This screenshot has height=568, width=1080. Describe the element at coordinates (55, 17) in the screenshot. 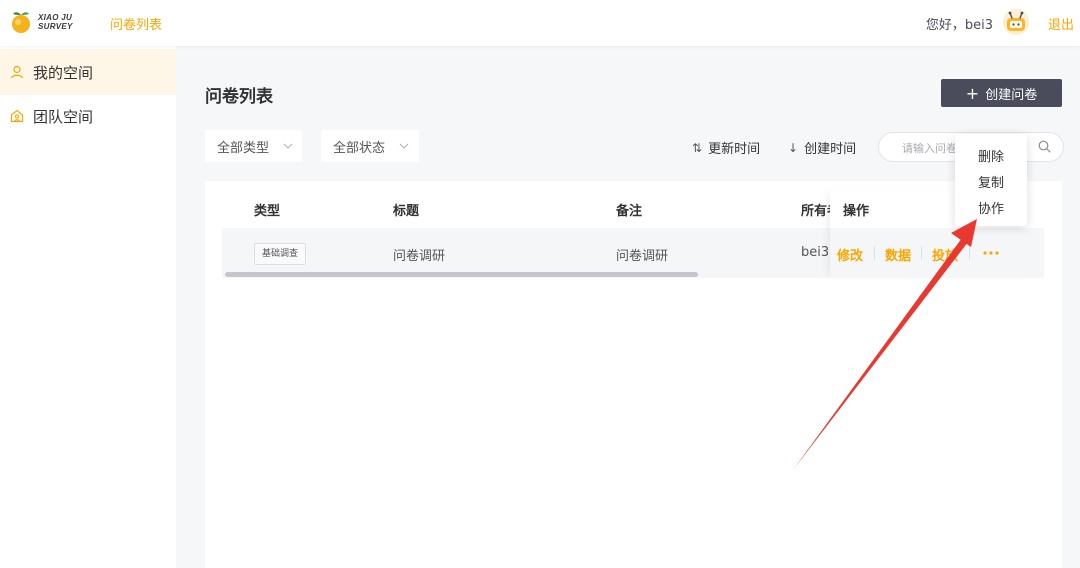

I see `logo-line-1: XIAO JU` at that location.